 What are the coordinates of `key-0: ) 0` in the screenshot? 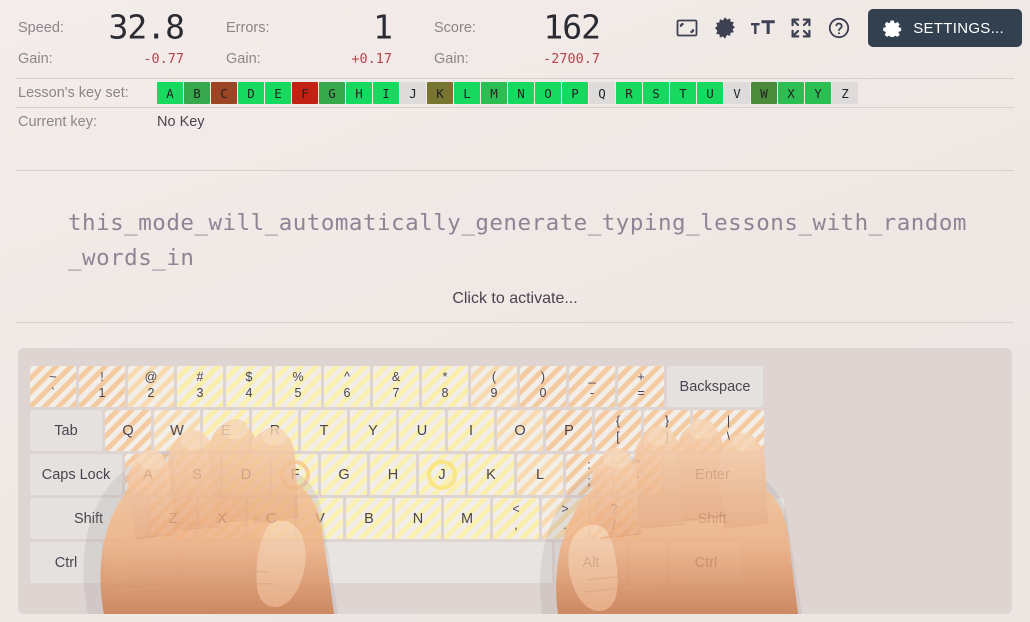 It's located at (543, 386).